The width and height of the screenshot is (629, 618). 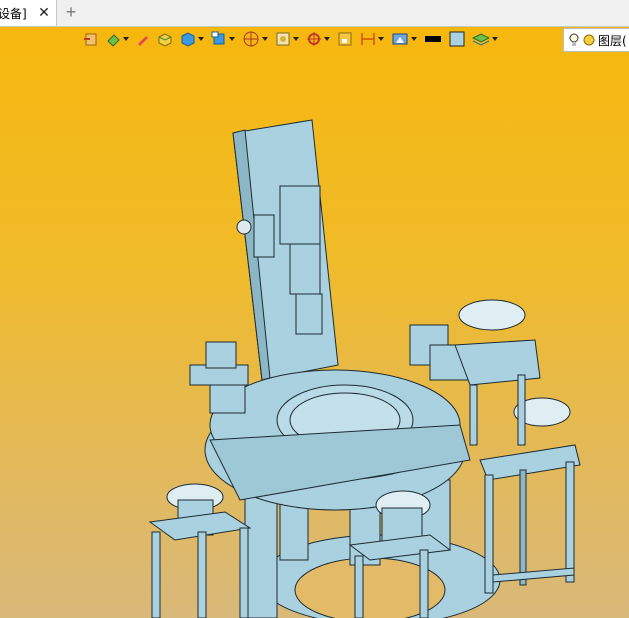 What do you see at coordinates (283, 39) in the screenshot?
I see `render-style-icon` at bounding box center [283, 39].